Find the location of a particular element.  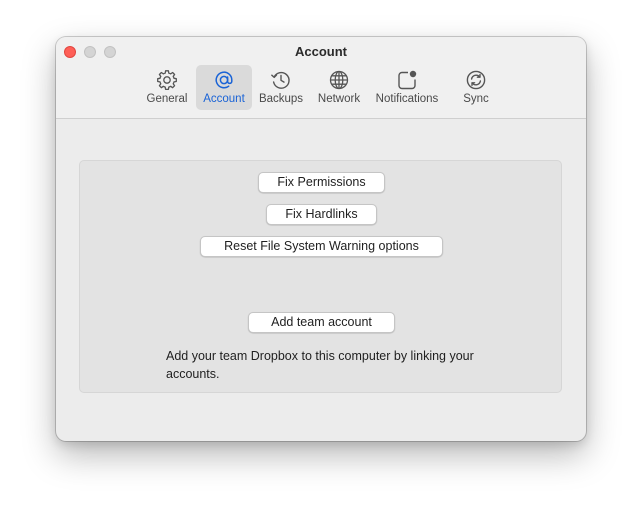

window-title: Account is located at coordinates (321, 51).